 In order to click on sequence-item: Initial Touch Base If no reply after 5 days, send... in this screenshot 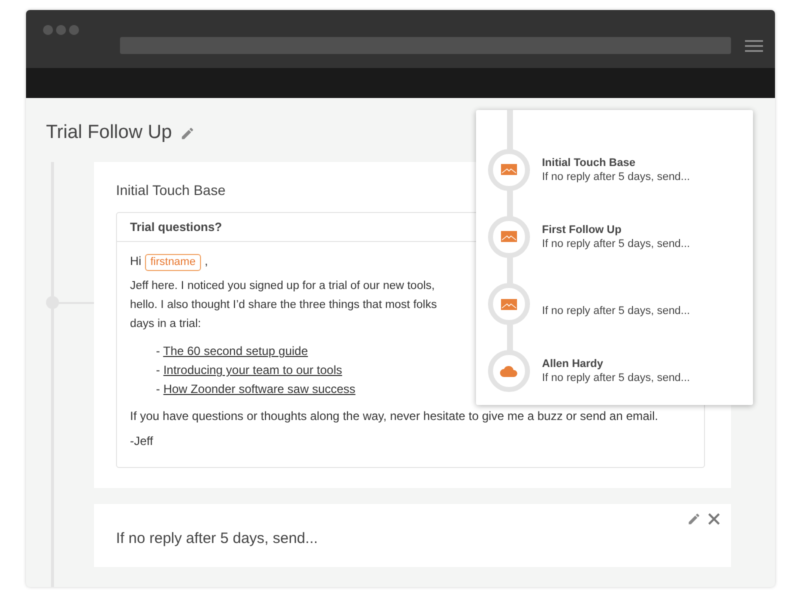, I will do `click(614, 170)`.